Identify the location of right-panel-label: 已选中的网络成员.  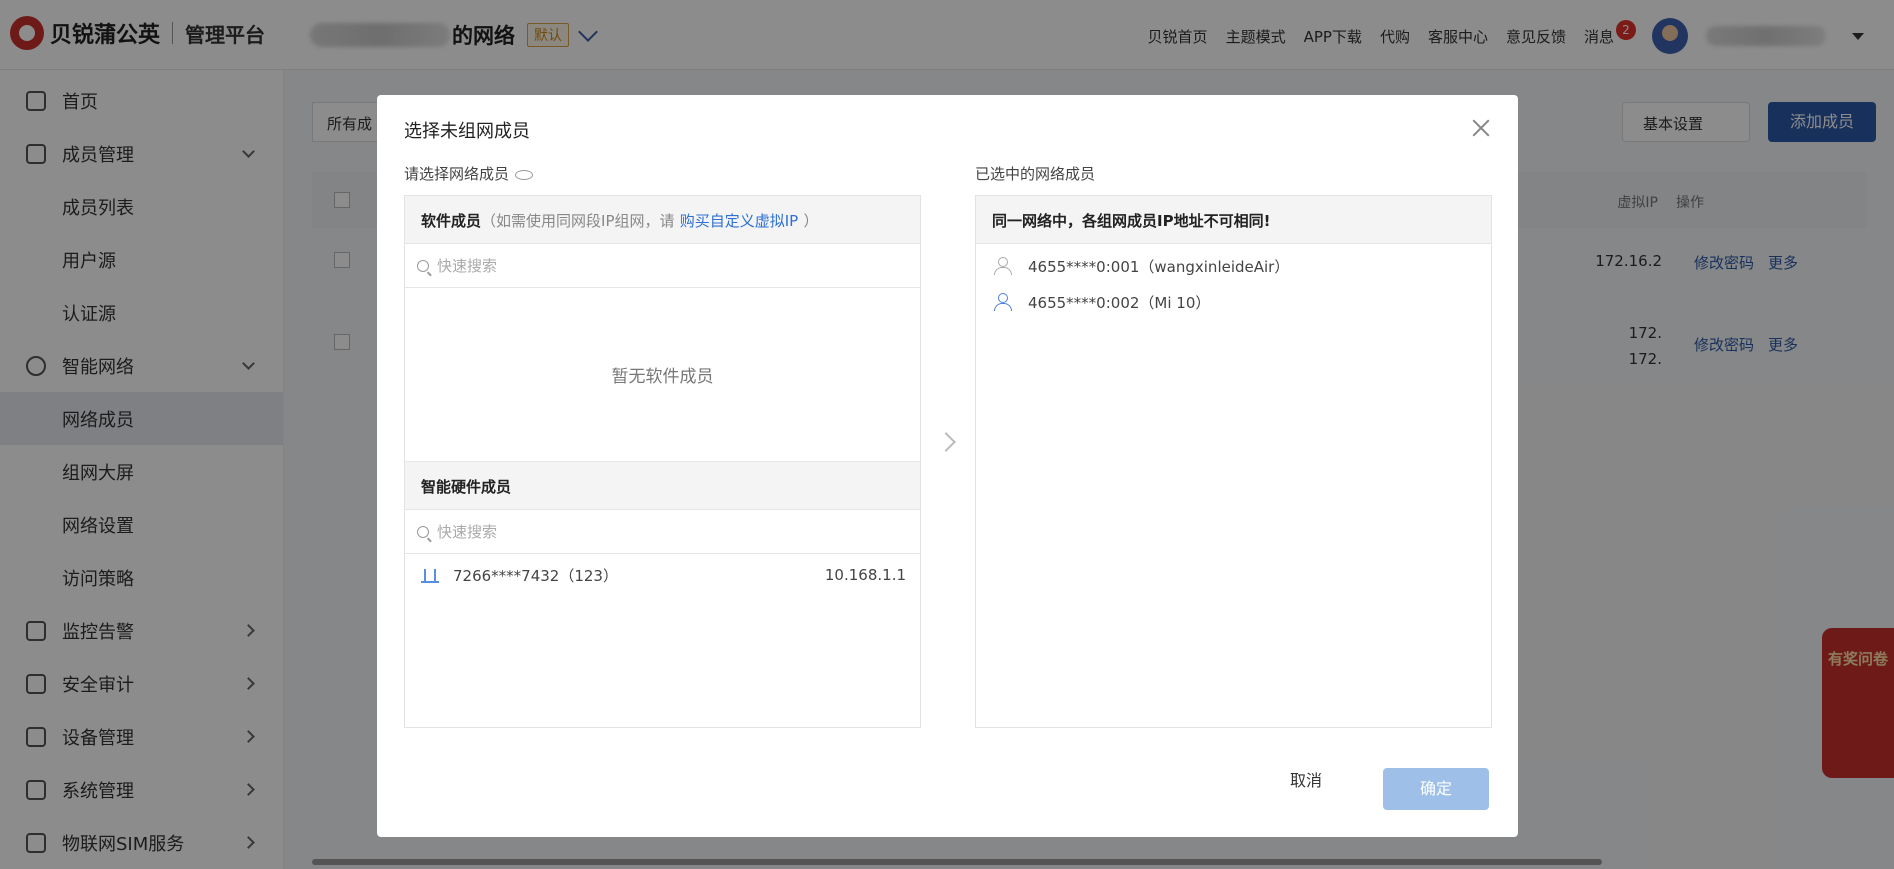
(1035, 174).